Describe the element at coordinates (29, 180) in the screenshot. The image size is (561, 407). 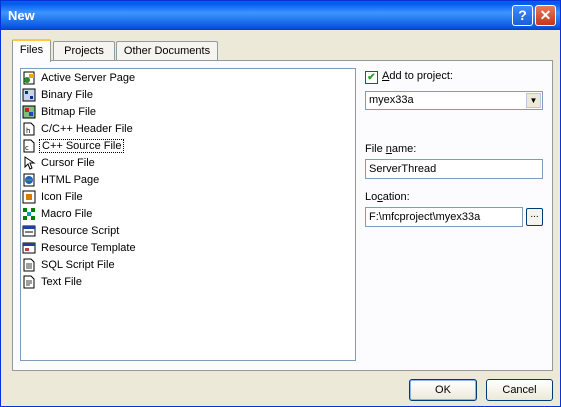
I see `html-file-icon` at that location.